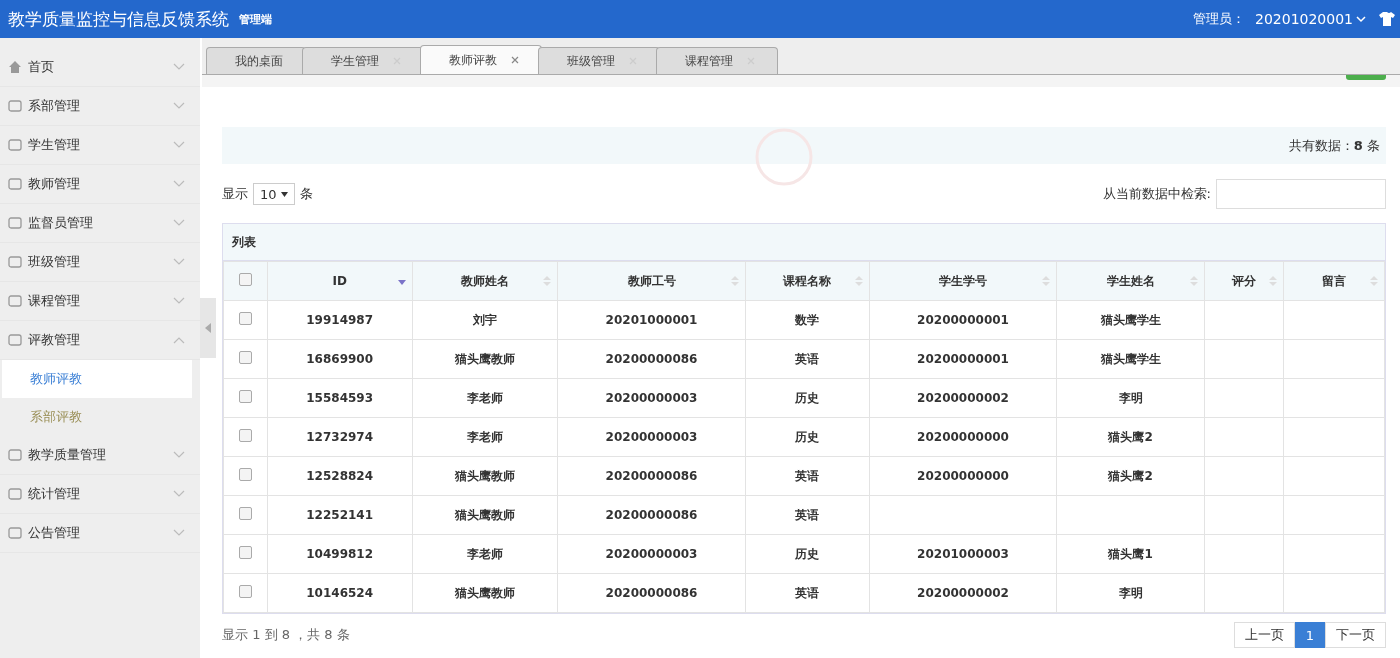  What do you see at coordinates (651, 320) in the screenshot?
I see `table-cell: 20201000001` at bounding box center [651, 320].